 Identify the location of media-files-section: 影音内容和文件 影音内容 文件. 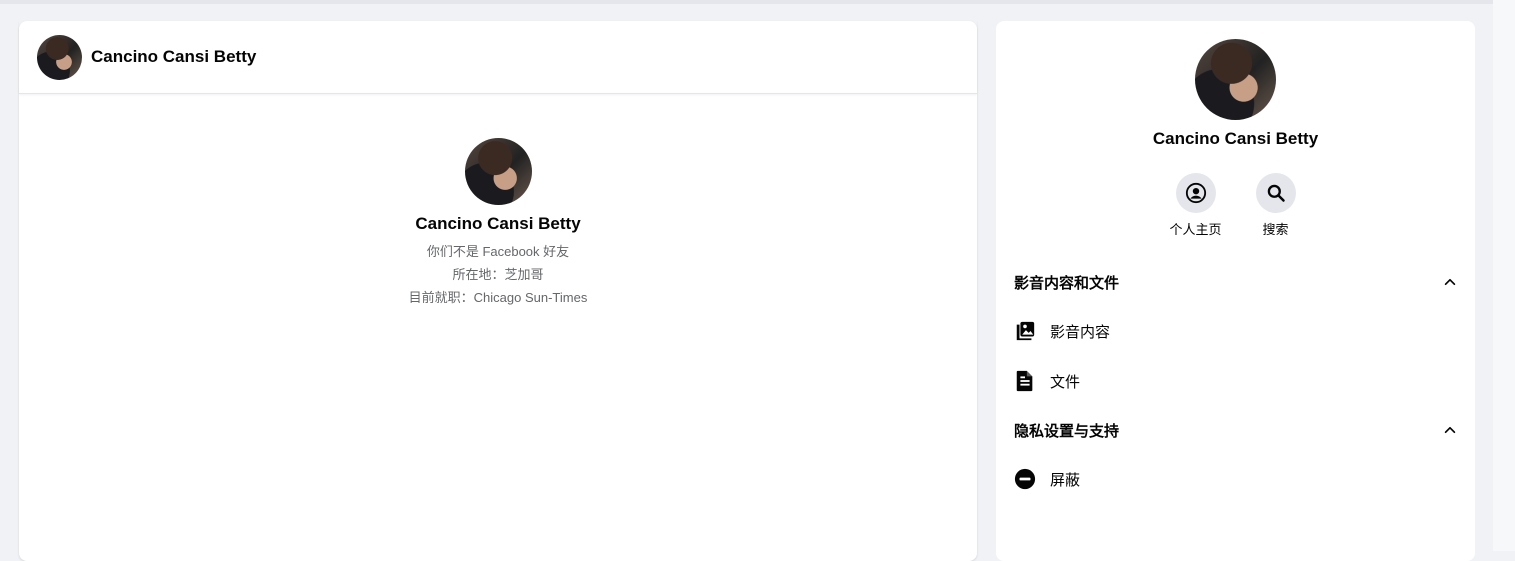
(1235, 332).